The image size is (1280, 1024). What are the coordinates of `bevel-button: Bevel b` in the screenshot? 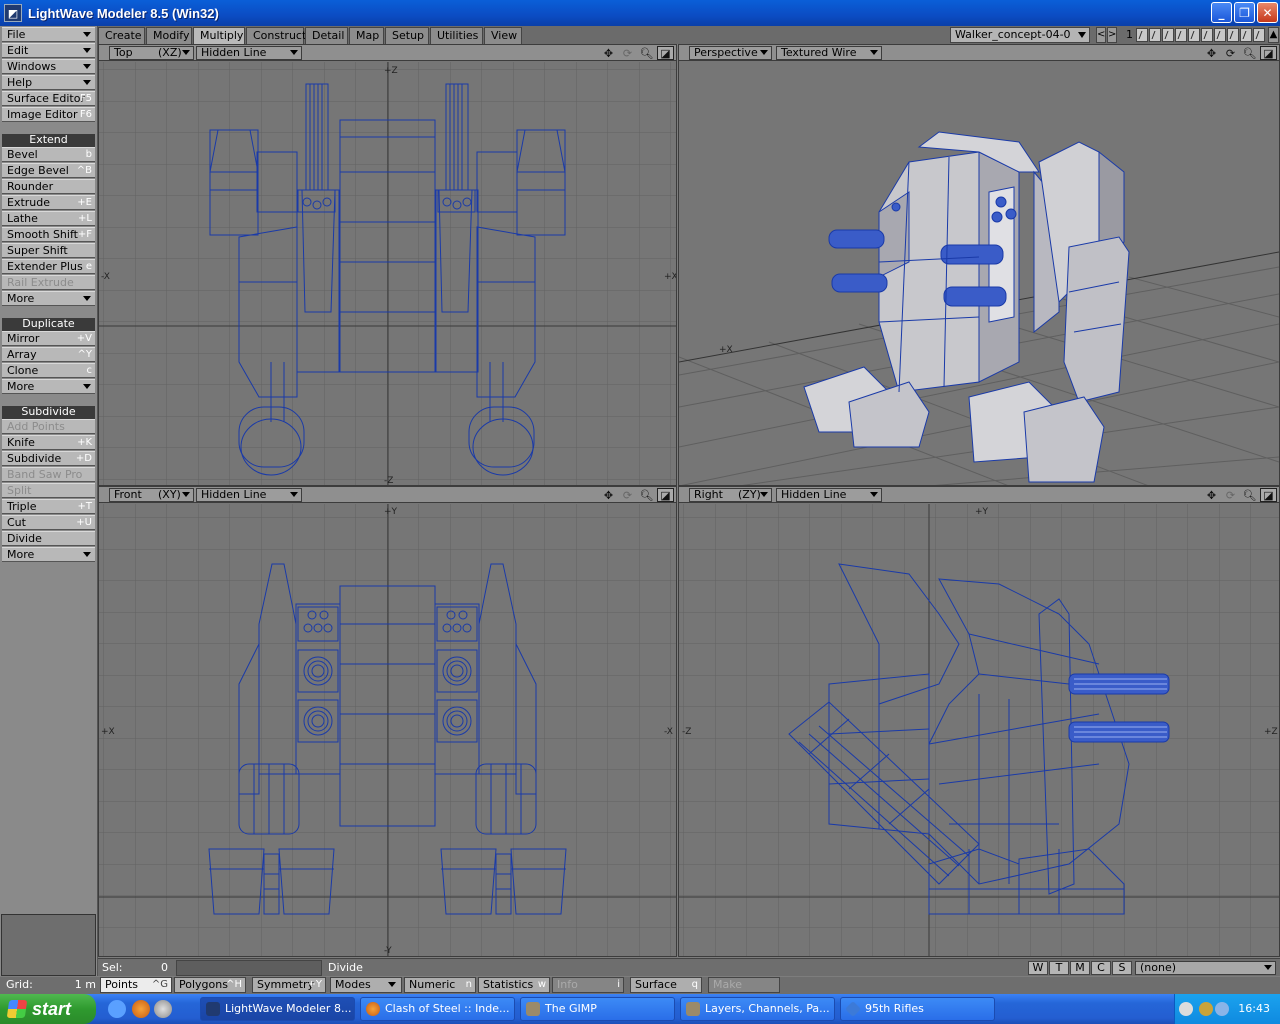 It's located at (48, 154).